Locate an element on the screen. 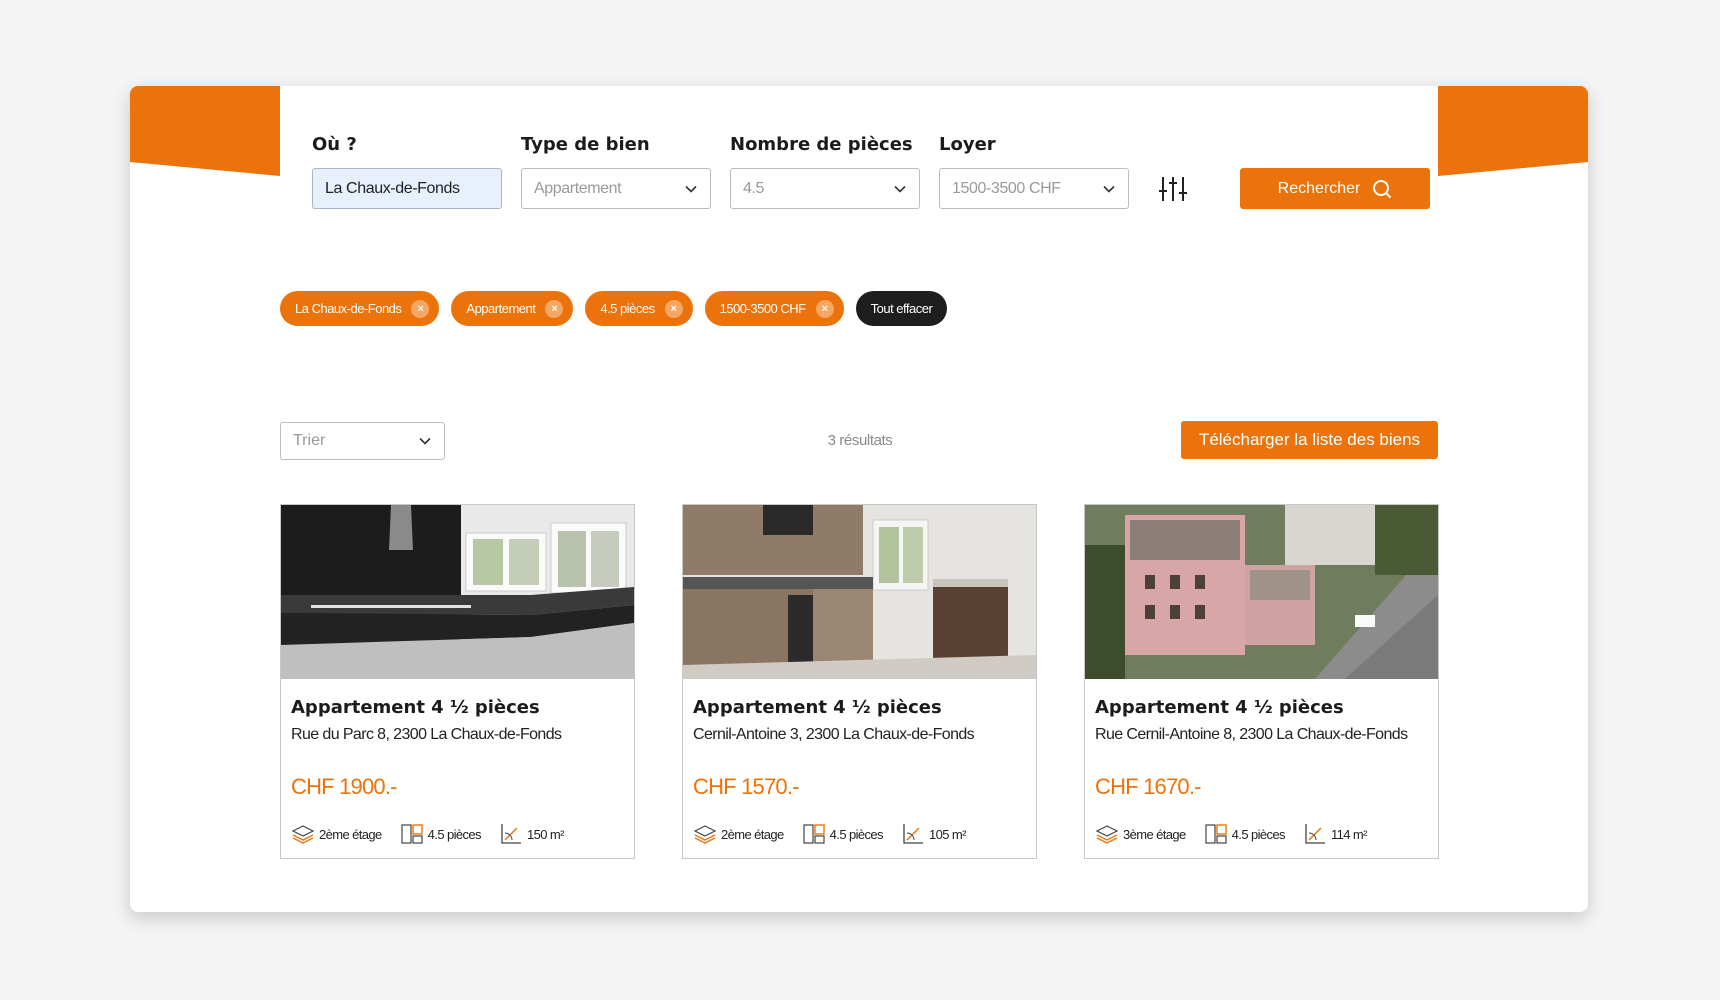 Image resolution: width=1720 pixels, height=1000 pixels. type-field: Type de bien Appartement is located at coordinates (616, 171).